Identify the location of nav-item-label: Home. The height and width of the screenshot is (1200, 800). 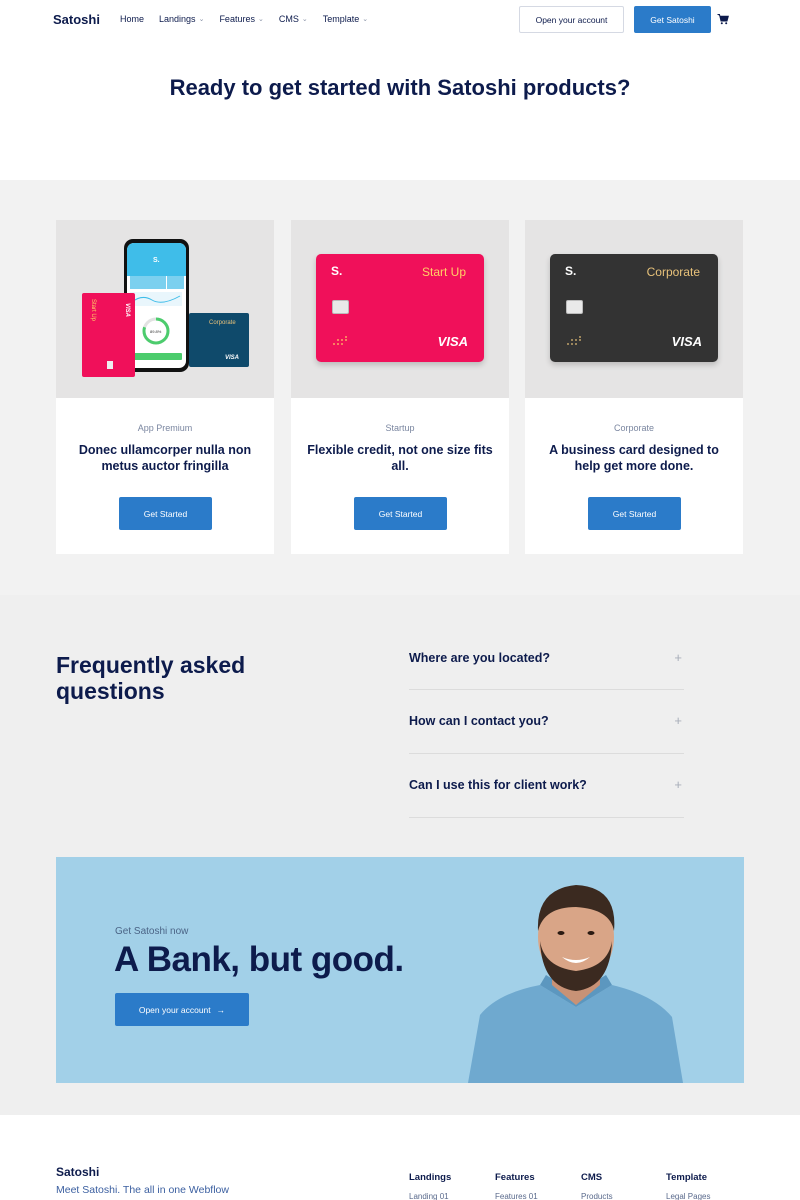
(132, 19).